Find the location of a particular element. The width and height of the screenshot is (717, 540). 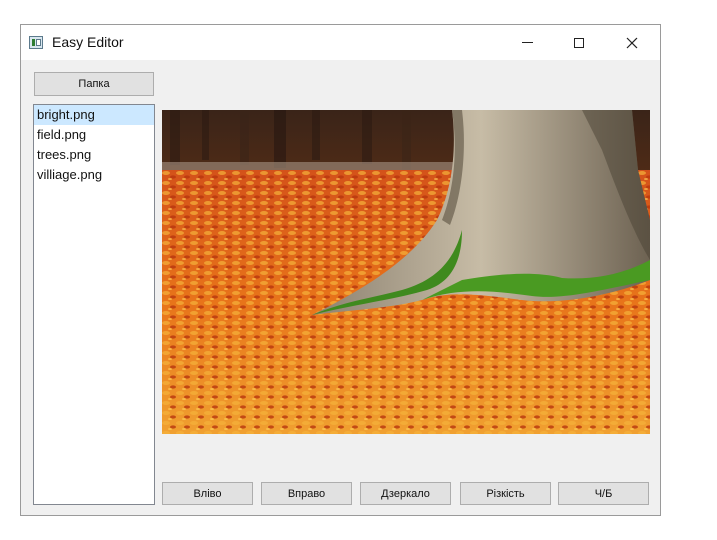

window-title: Easy Editor is located at coordinates (88, 42).